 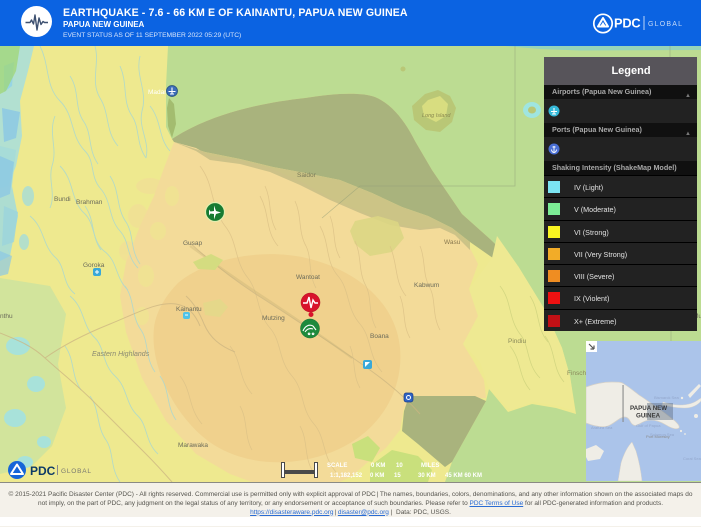 What do you see at coordinates (307, 175) in the screenshot?
I see `svg-text: Saidor` at bounding box center [307, 175].